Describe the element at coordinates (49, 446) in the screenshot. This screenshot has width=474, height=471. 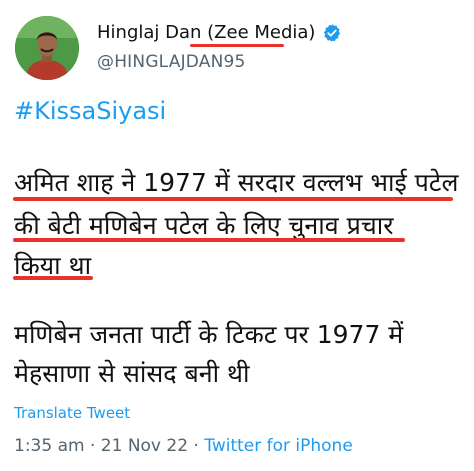
I see `tweet-time: 1:35 am` at that location.